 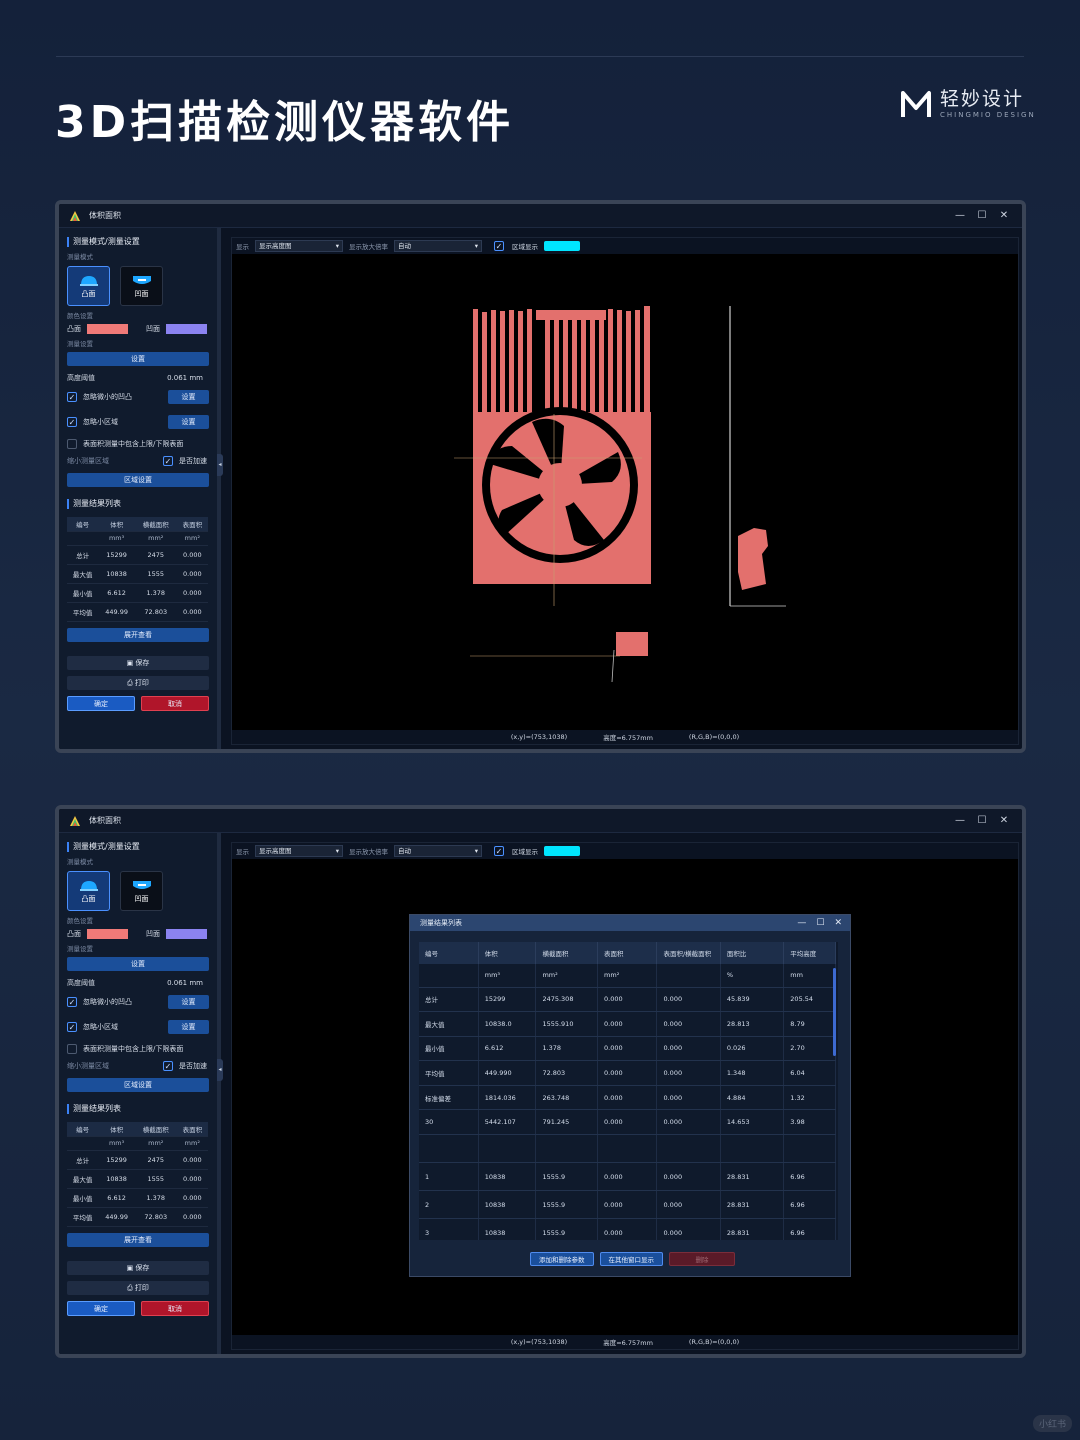 What do you see at coordinates (153, 328) in the screenshot?
I see `color-concave-label: 凹面` at bounding box center [153, 328].